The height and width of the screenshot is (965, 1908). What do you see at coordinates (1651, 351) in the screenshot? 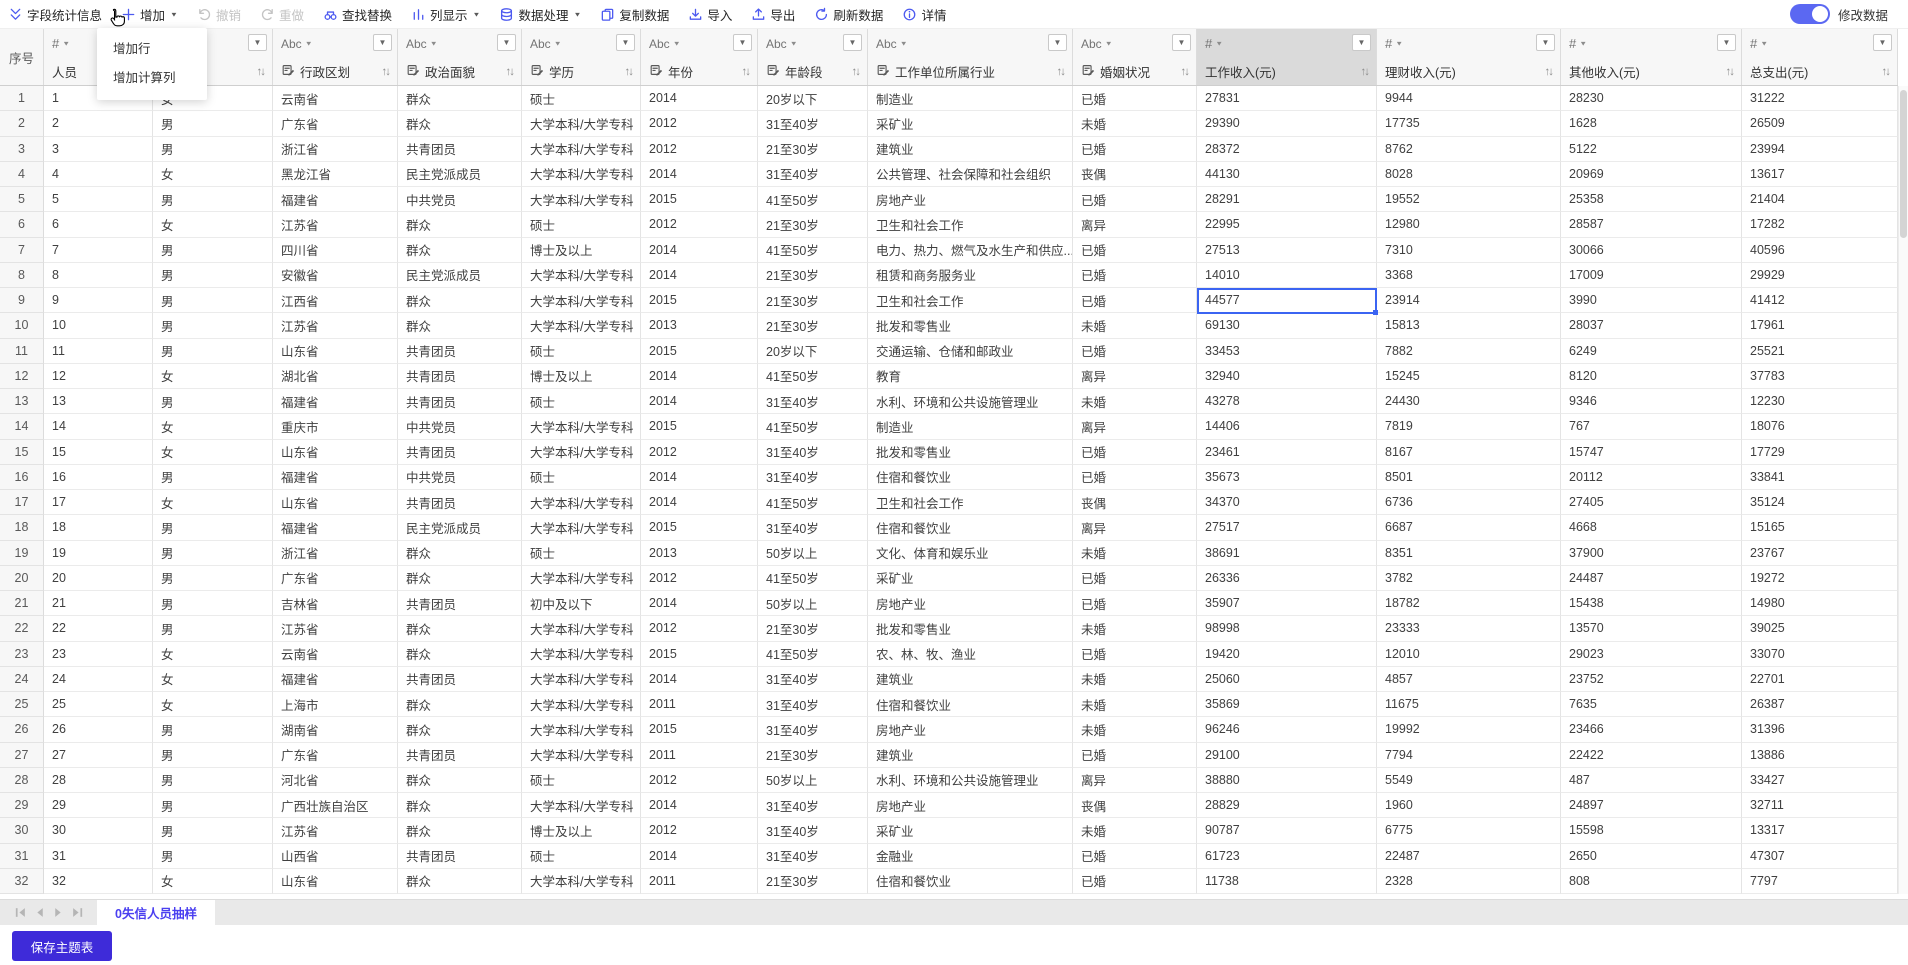
I see `table-cell: 6249` at bounding box center [1651, 351].